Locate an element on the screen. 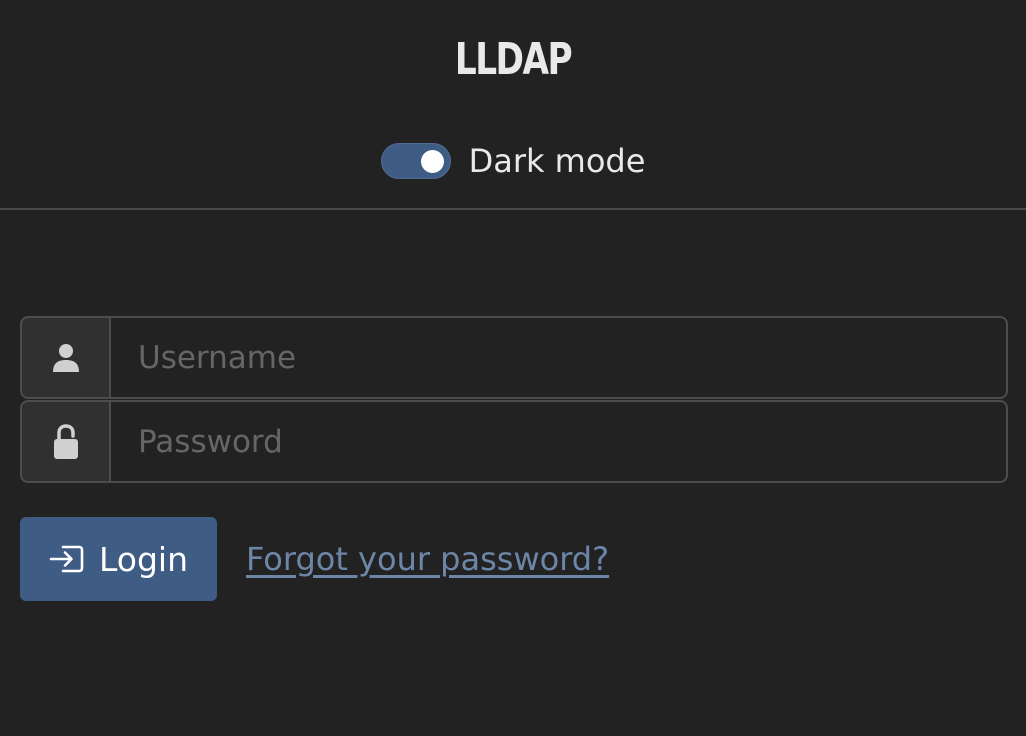 Image resolution: width=1026 pixels, height=736 pixels. login-button: Login is located at coordinates (118, 559).